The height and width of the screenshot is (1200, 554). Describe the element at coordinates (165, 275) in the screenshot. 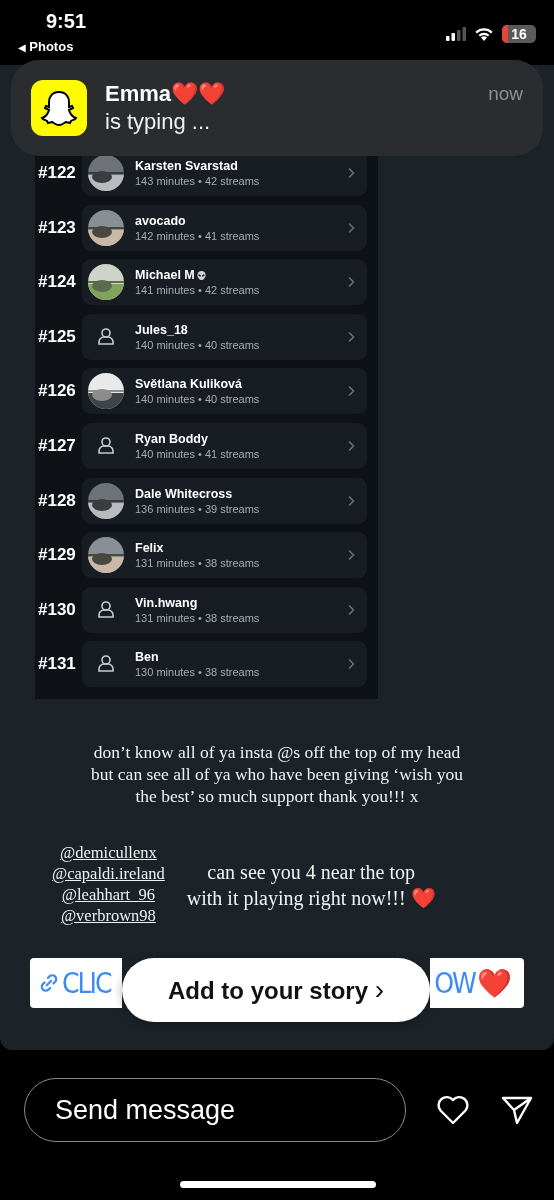

I see `listener-name: Michael M` at that location.